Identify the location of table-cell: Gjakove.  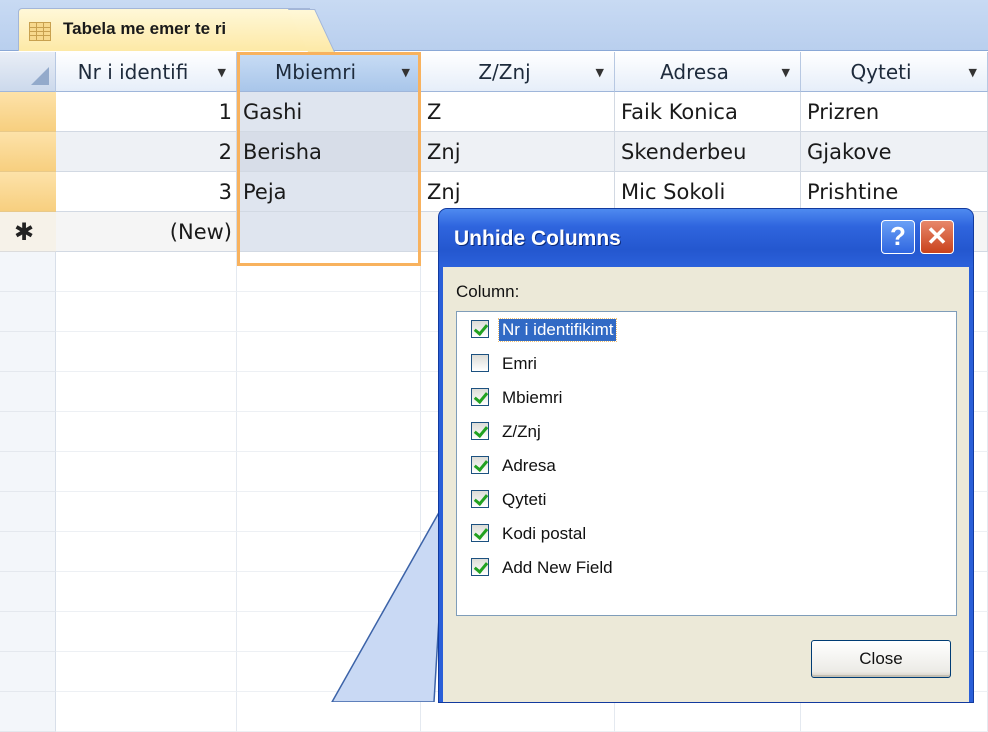
(894, 152).